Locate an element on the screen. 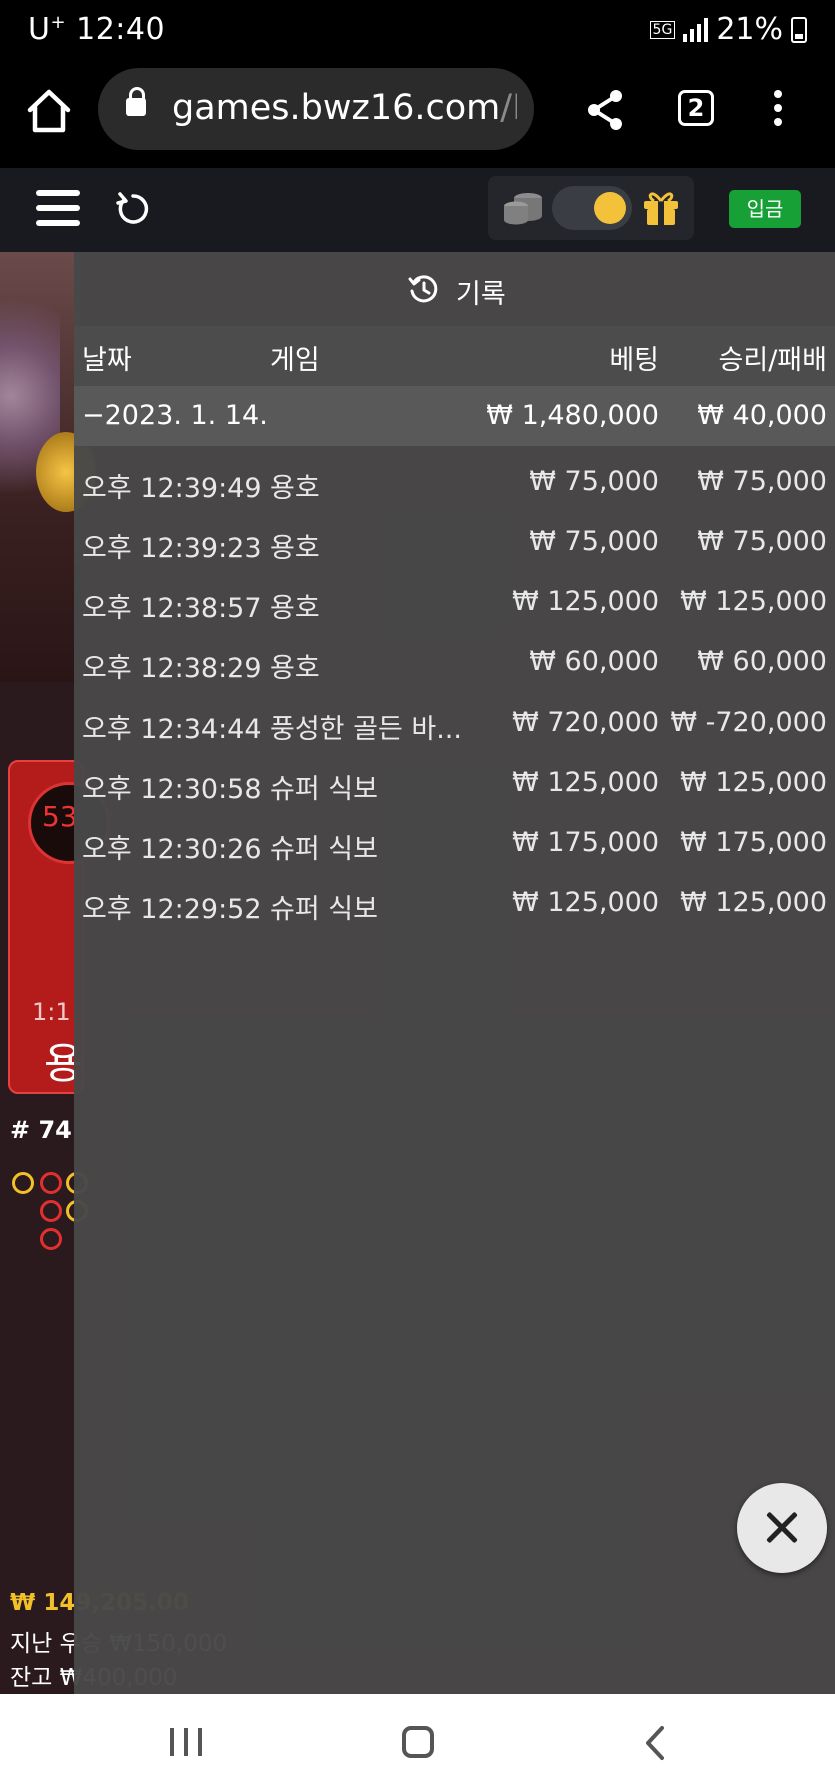  currency-toggle is located at coordinates (592, 208).